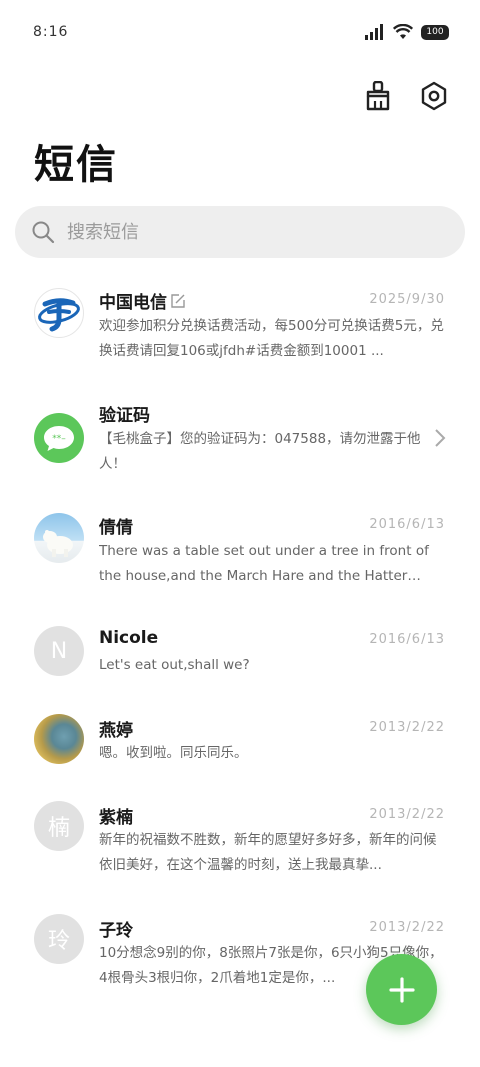  I want to click on avatar: 楠, so click(59, 826).